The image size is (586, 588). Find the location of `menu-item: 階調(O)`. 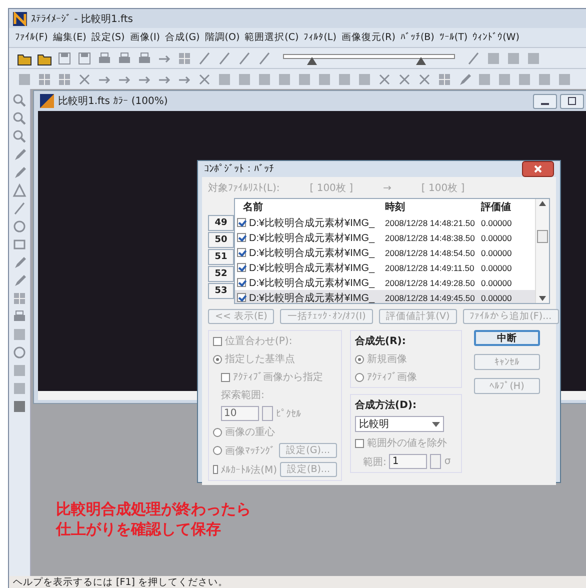

menu-item: 階調(O) is located at coordinates (222, 37).